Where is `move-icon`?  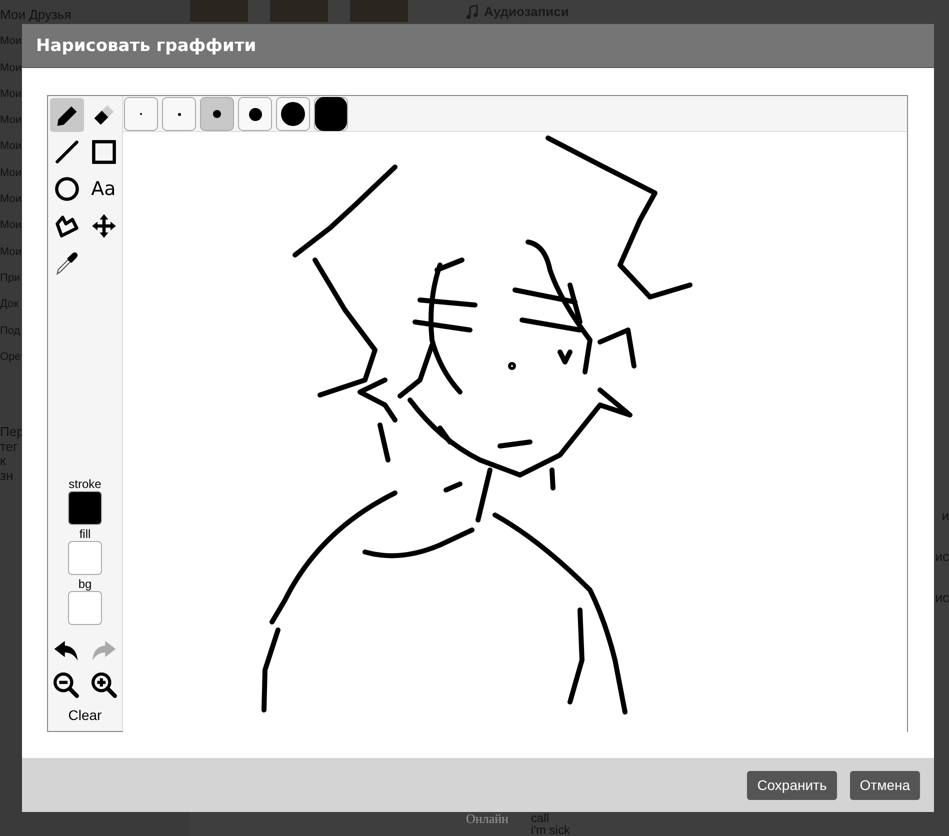
move-icon is located at coordinates (103, 226).